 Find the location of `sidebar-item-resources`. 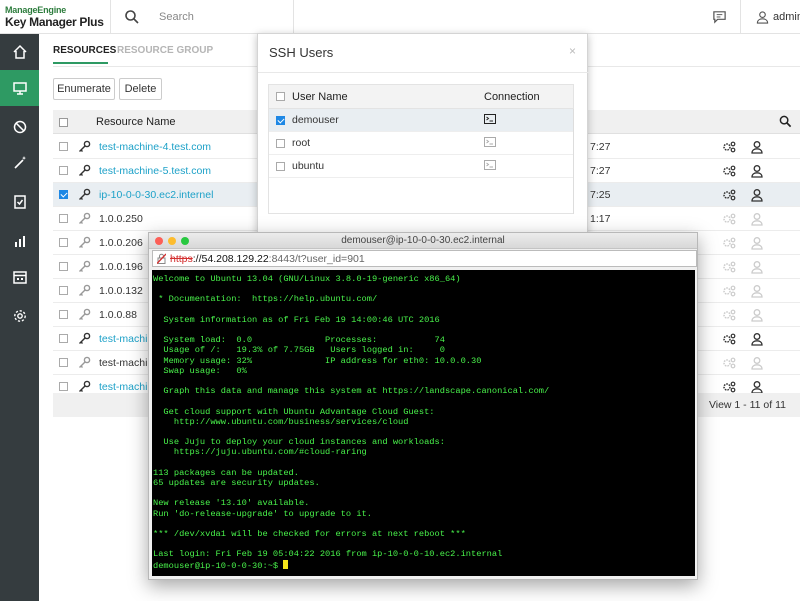

sidebar-item-resources is located at coordinates (19, 88).